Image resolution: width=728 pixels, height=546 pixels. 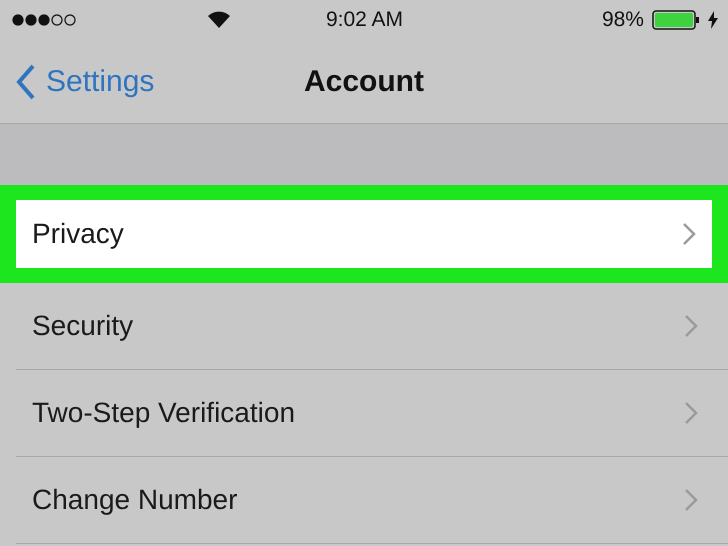 I want to click on page-title: Account, so click(x=364, y=81).